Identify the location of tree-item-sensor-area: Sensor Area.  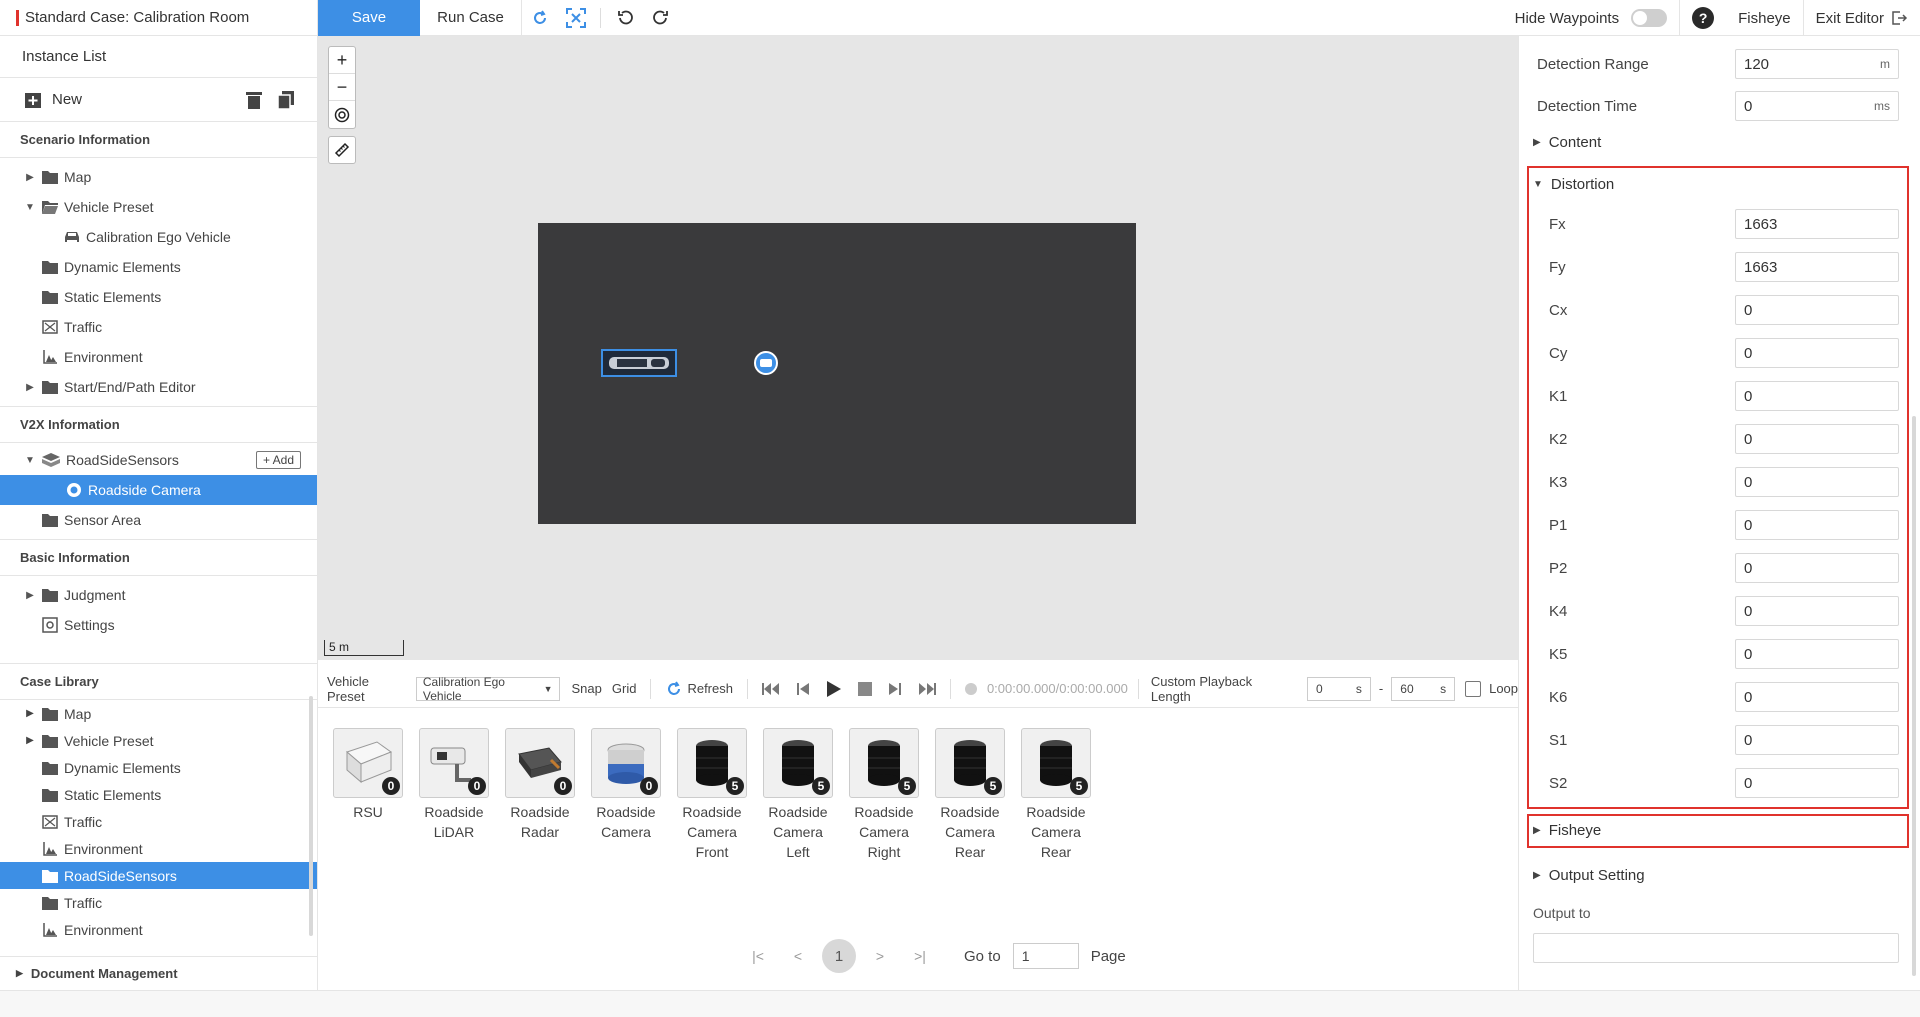
(158, 520).